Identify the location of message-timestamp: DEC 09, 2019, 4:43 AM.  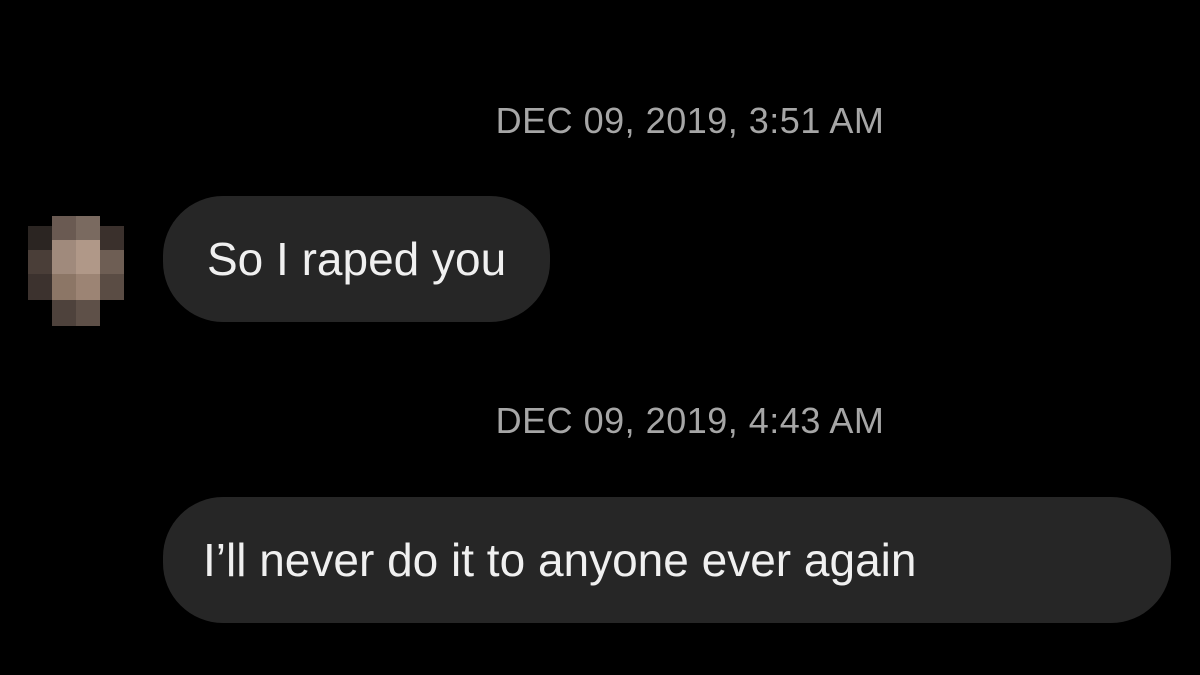
(690, 420).